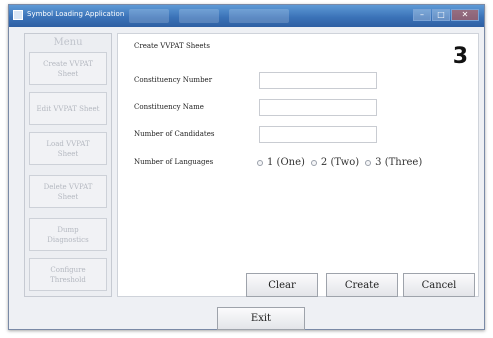 The height and width of the screenshot is (338, 493). Describe the element at coordinates (18, 15) in the screenshot. I see `app-icon` at that location.